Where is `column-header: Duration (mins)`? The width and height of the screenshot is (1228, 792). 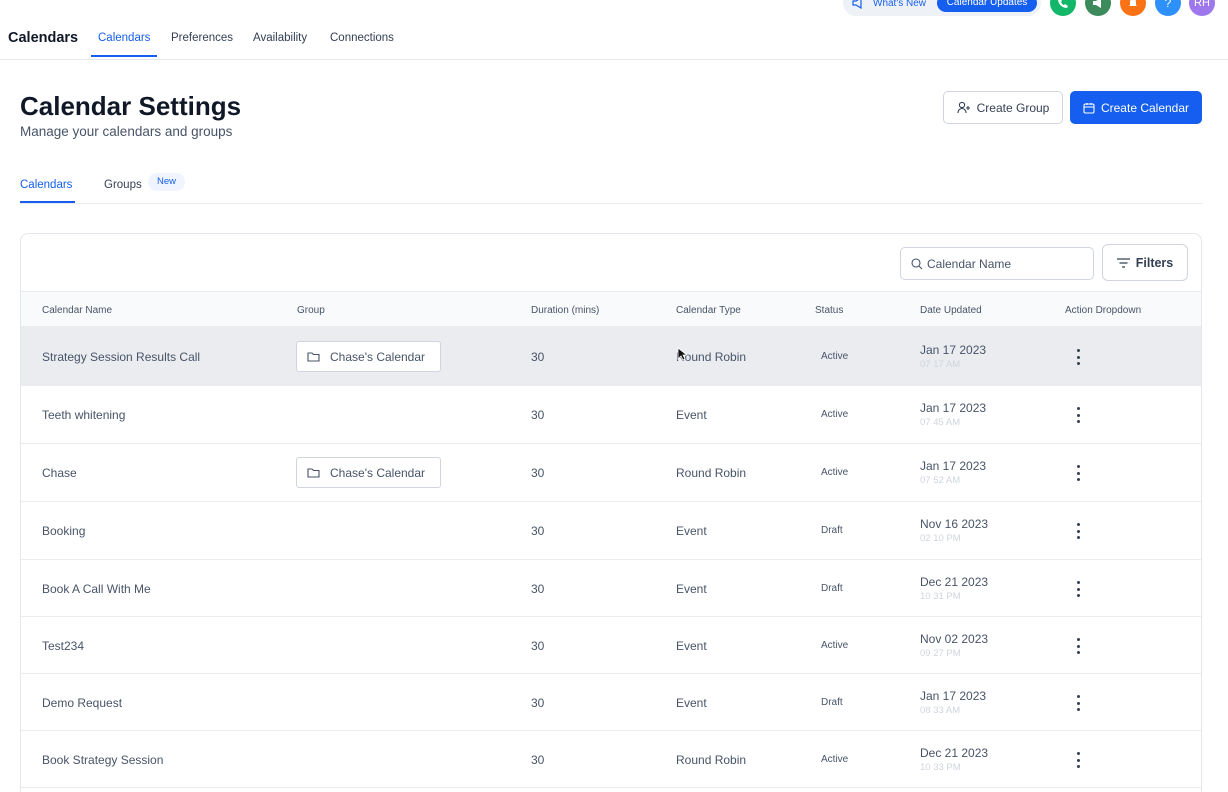
column-header: Duration (mins) is located at coordinates (565, 310).